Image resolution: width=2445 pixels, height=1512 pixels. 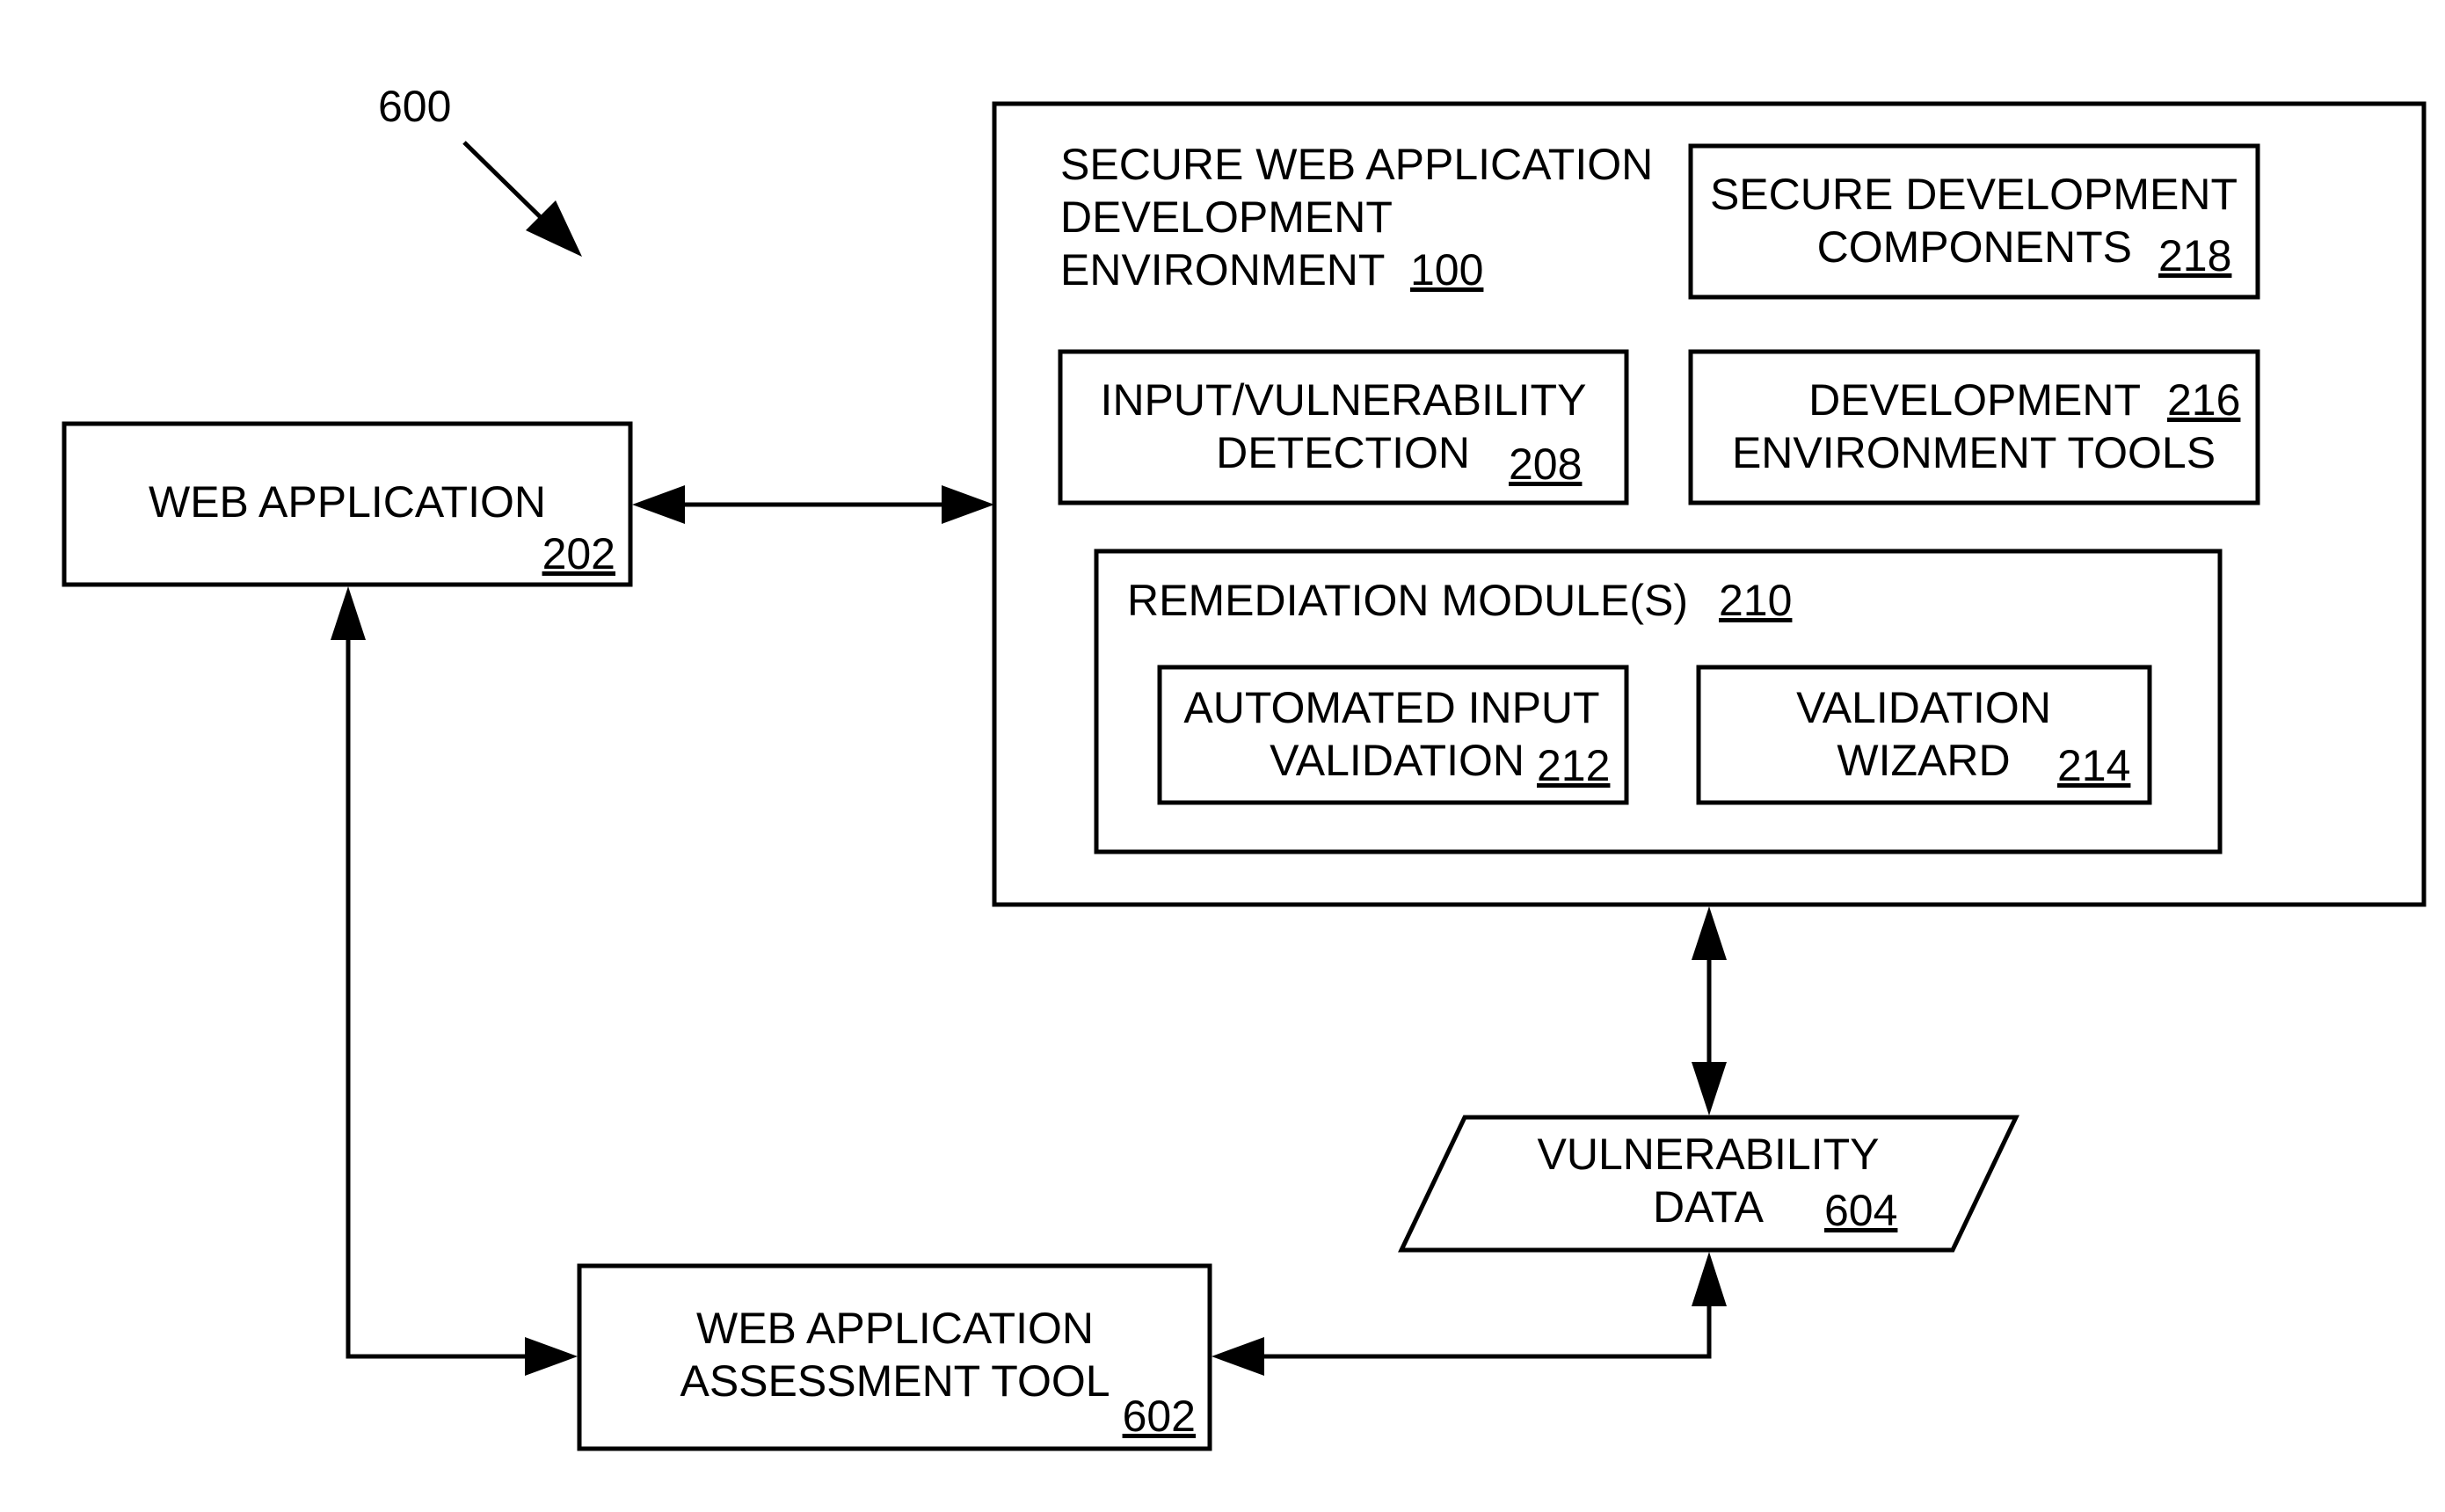 What do you see at coordinates (1393, 735) in the screenshot?
I see `automated-input-validation-box: AUTOMATED INPUT VALIDATION 212` at bounding box center [1393, 735].